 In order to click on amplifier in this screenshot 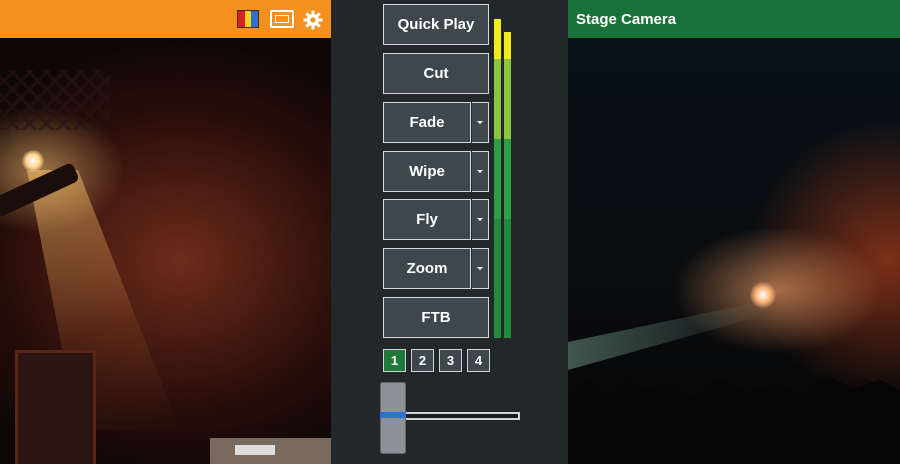, I will do `click(55, 407)`.